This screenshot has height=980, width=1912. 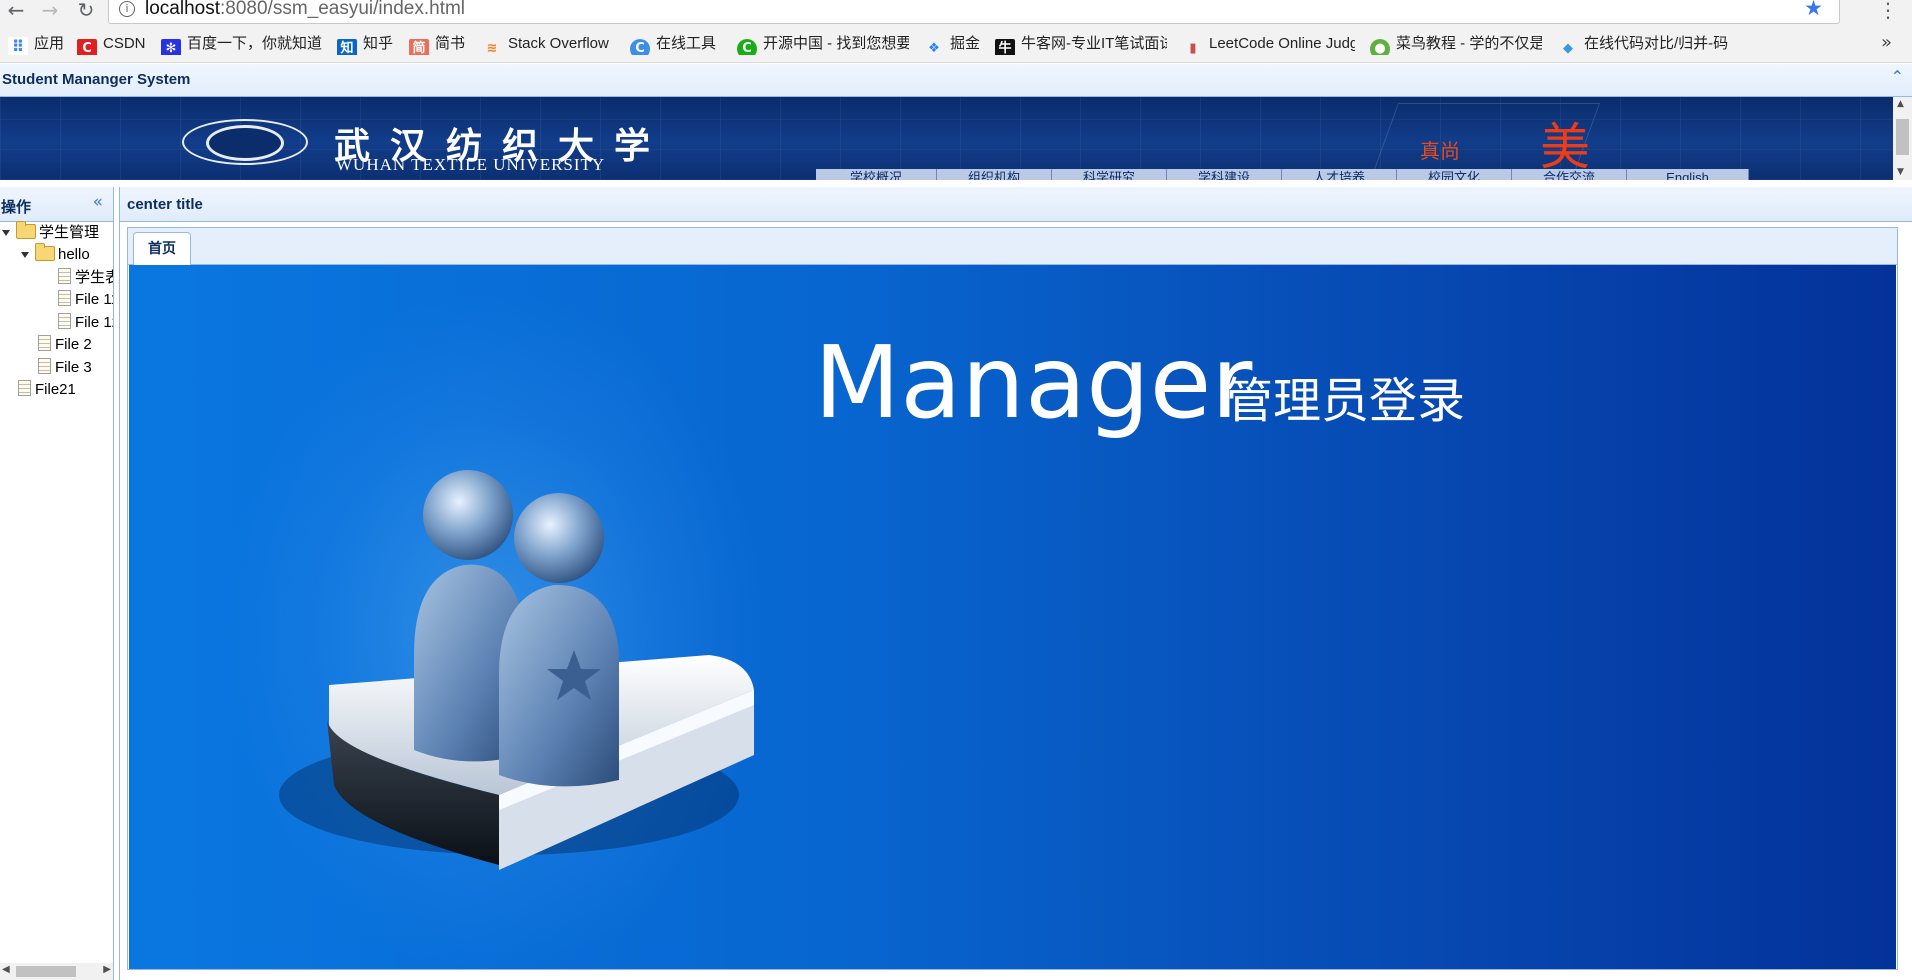 What do you see at coordinates (1005, 47) in the screenshot?
I see `nowcoder-icon: 牛` at bounding box center [1005, 47].